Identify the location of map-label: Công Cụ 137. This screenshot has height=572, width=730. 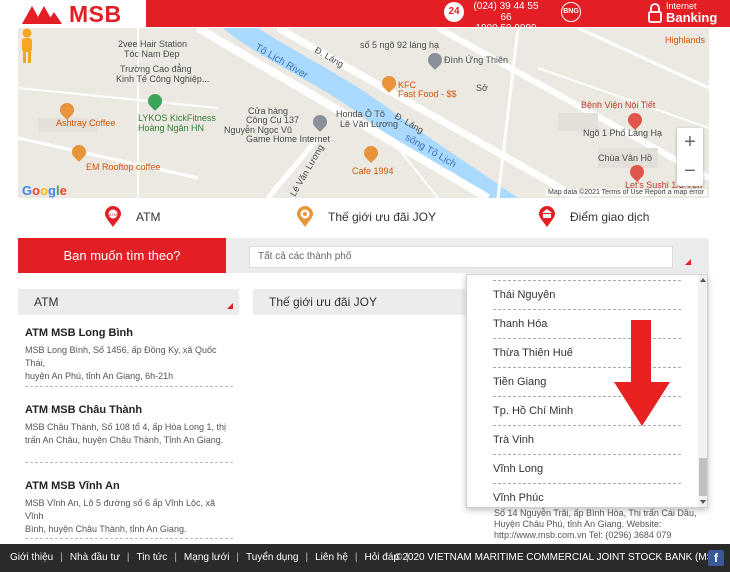
(273, 120).